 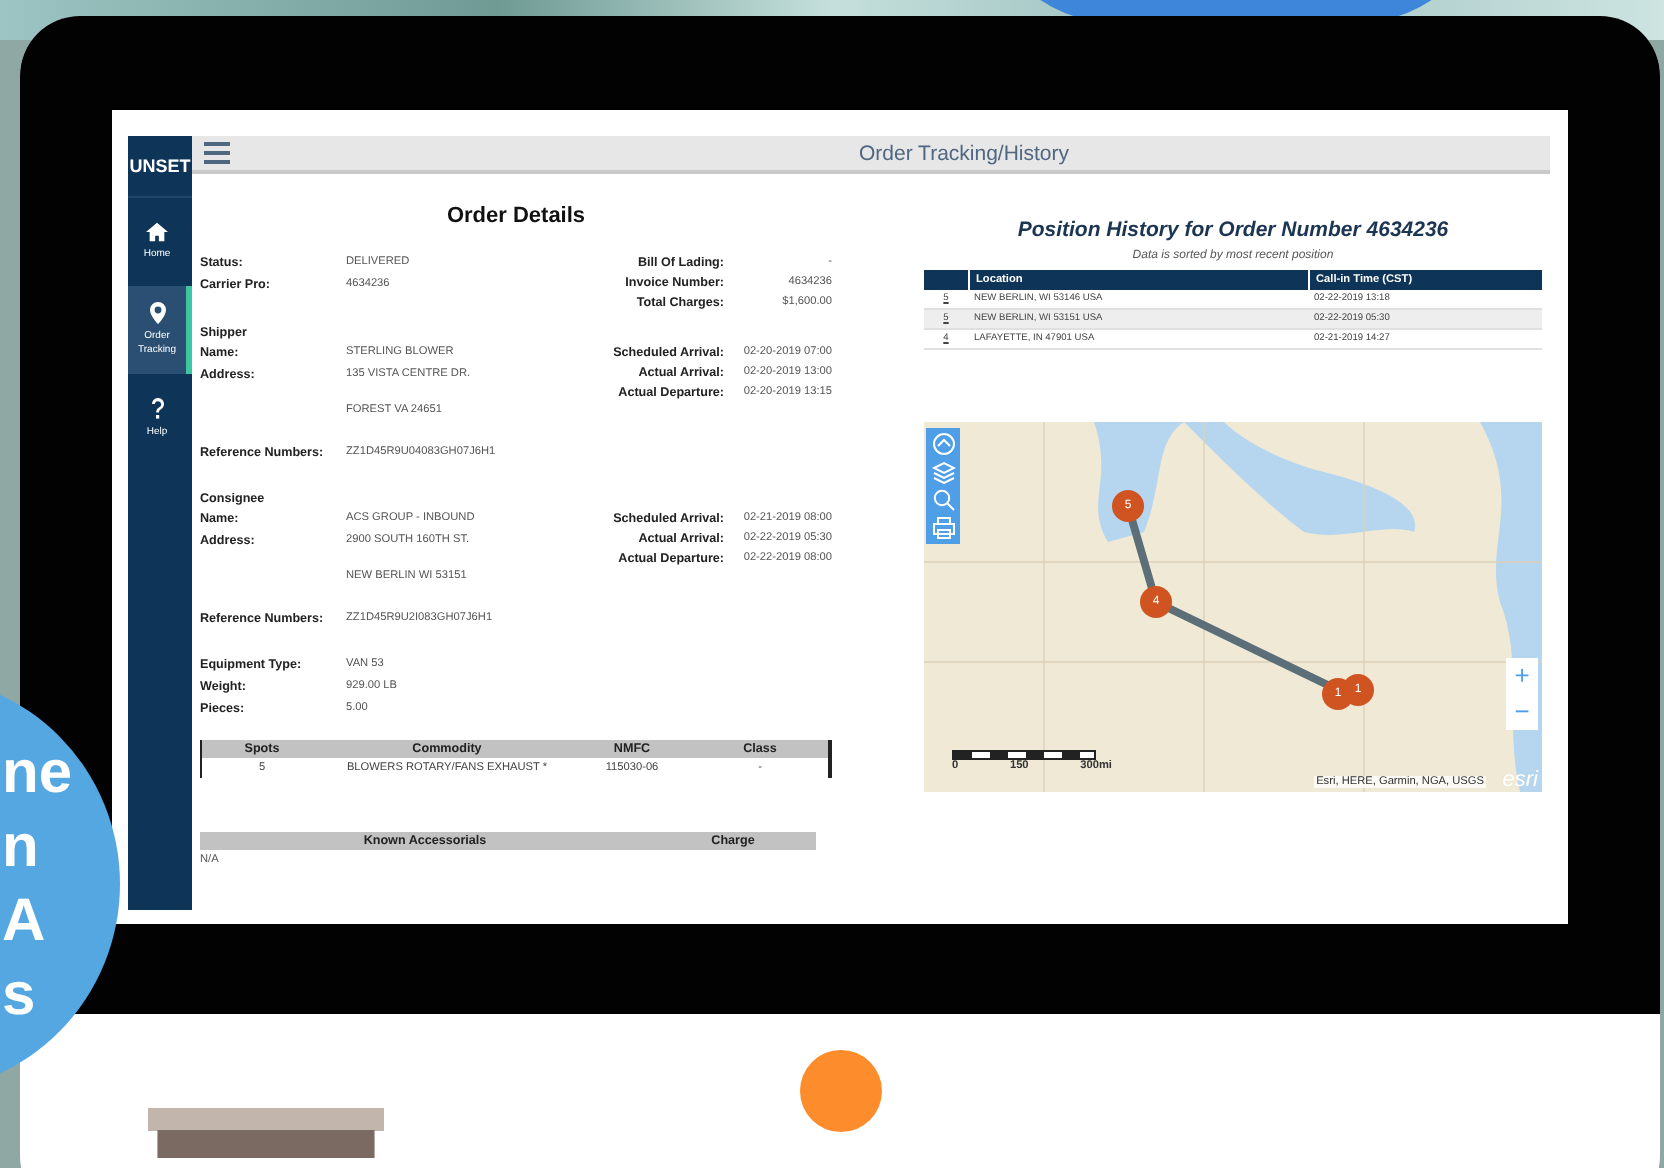 What do you see at coordinates (24, 922) in the screenshot?
I see `badge-text: A` at bounding box center [24, 922].